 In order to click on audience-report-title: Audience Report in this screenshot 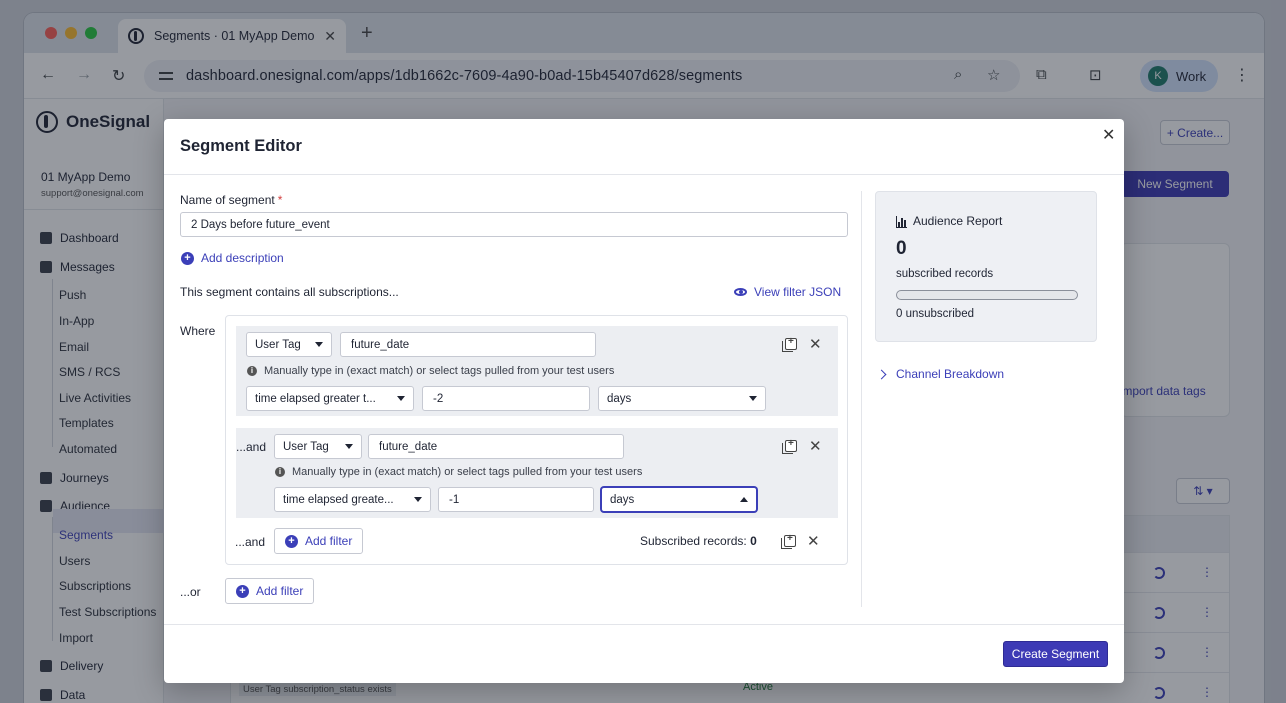, I will do `click(949, 221)`.